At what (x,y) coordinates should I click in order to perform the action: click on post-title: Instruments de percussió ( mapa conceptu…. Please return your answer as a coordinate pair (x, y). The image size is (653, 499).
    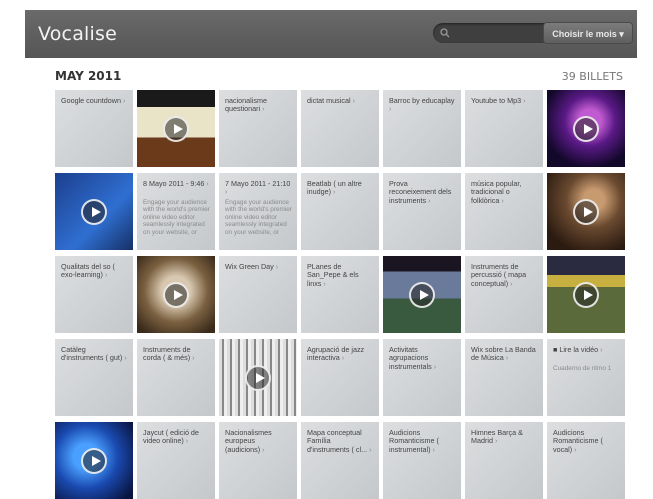
    Looking at the image, I should click on (504, 275).